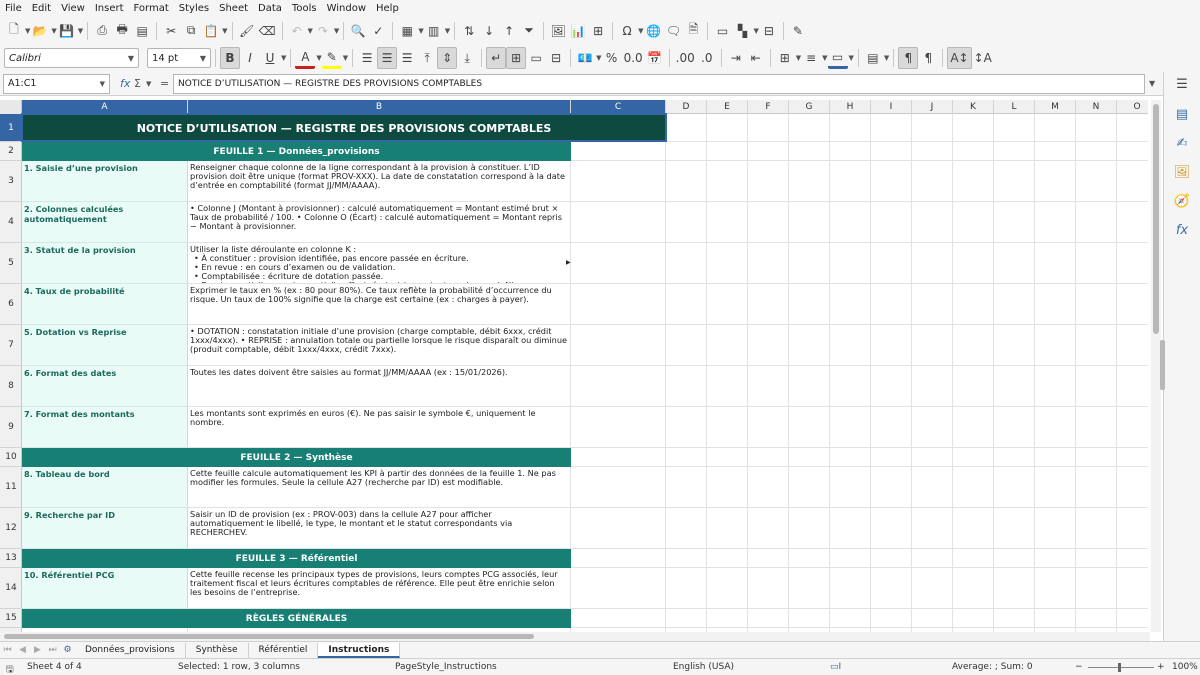  Describe the element at coordinates (105, 528) in the screenshot. I see `instruction-label: 9. Recherche par ID` at that location.